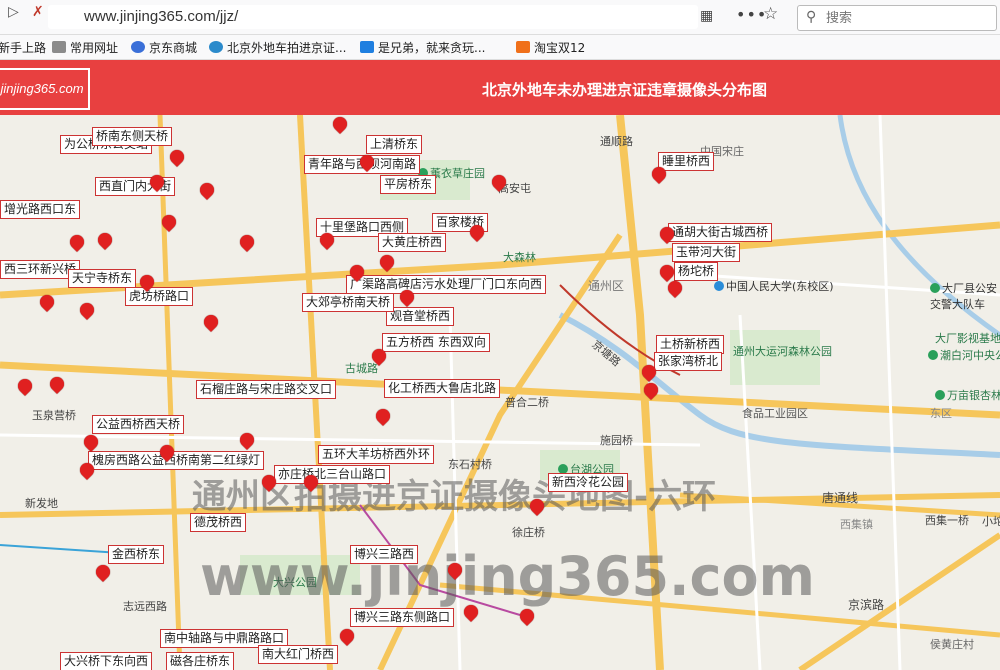 This screenshot has width=1000, height=670. I want to click on globe-icon, so click(138, 47).